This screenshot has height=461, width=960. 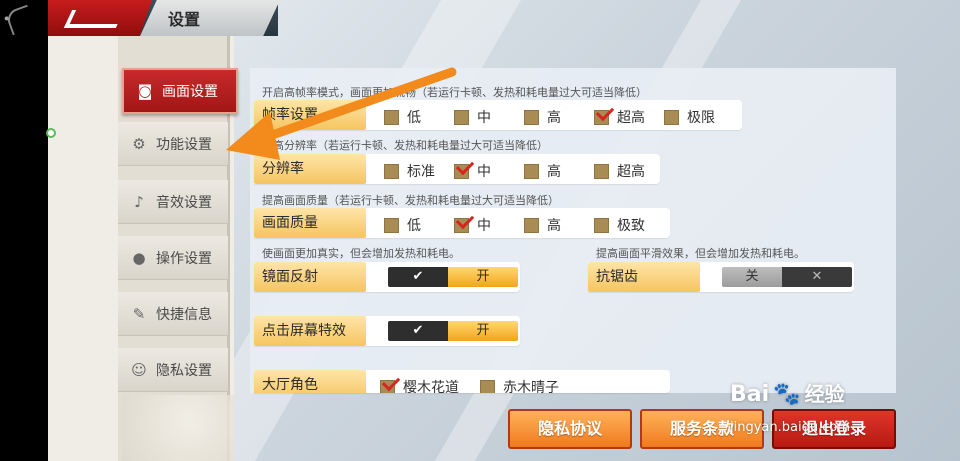 What do you see at coordinates (253, 136) in the screenshot?
I see `arrow-head` at bounding box center [253, 136].